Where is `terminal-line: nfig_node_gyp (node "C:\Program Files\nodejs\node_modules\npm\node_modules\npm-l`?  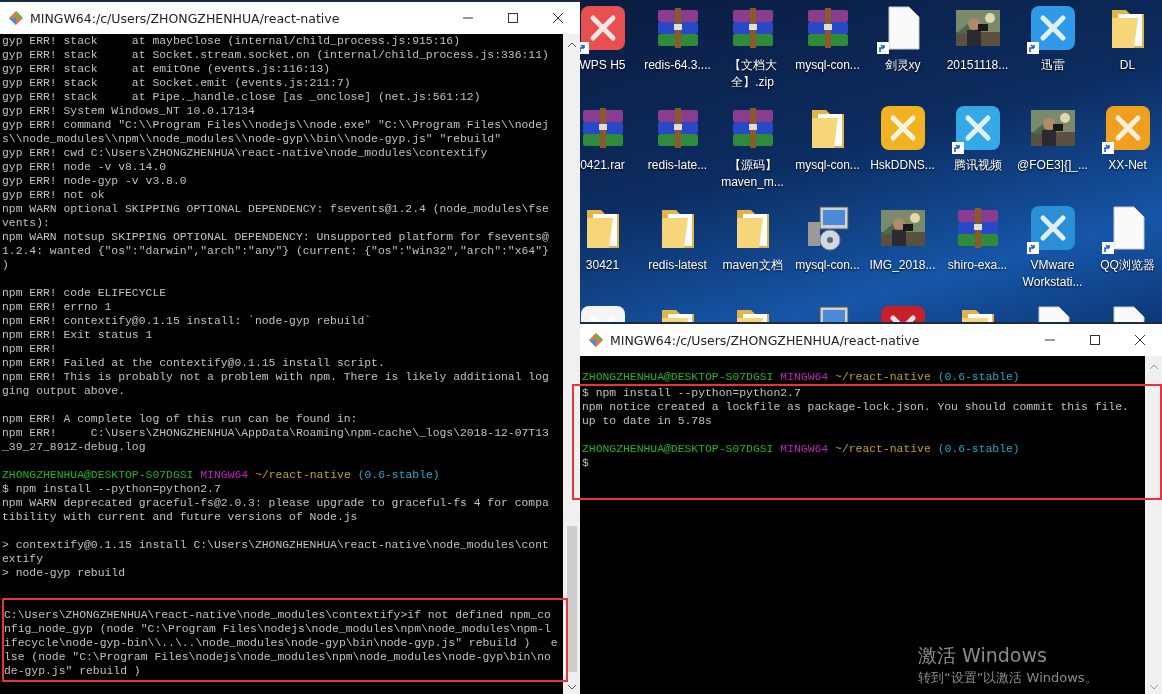 terminal-line: nfig_node_gyp (node "C:\Program Files\nodejs\node_modules\npm\node_modules\npm-l is located at coordinates (278, 629).